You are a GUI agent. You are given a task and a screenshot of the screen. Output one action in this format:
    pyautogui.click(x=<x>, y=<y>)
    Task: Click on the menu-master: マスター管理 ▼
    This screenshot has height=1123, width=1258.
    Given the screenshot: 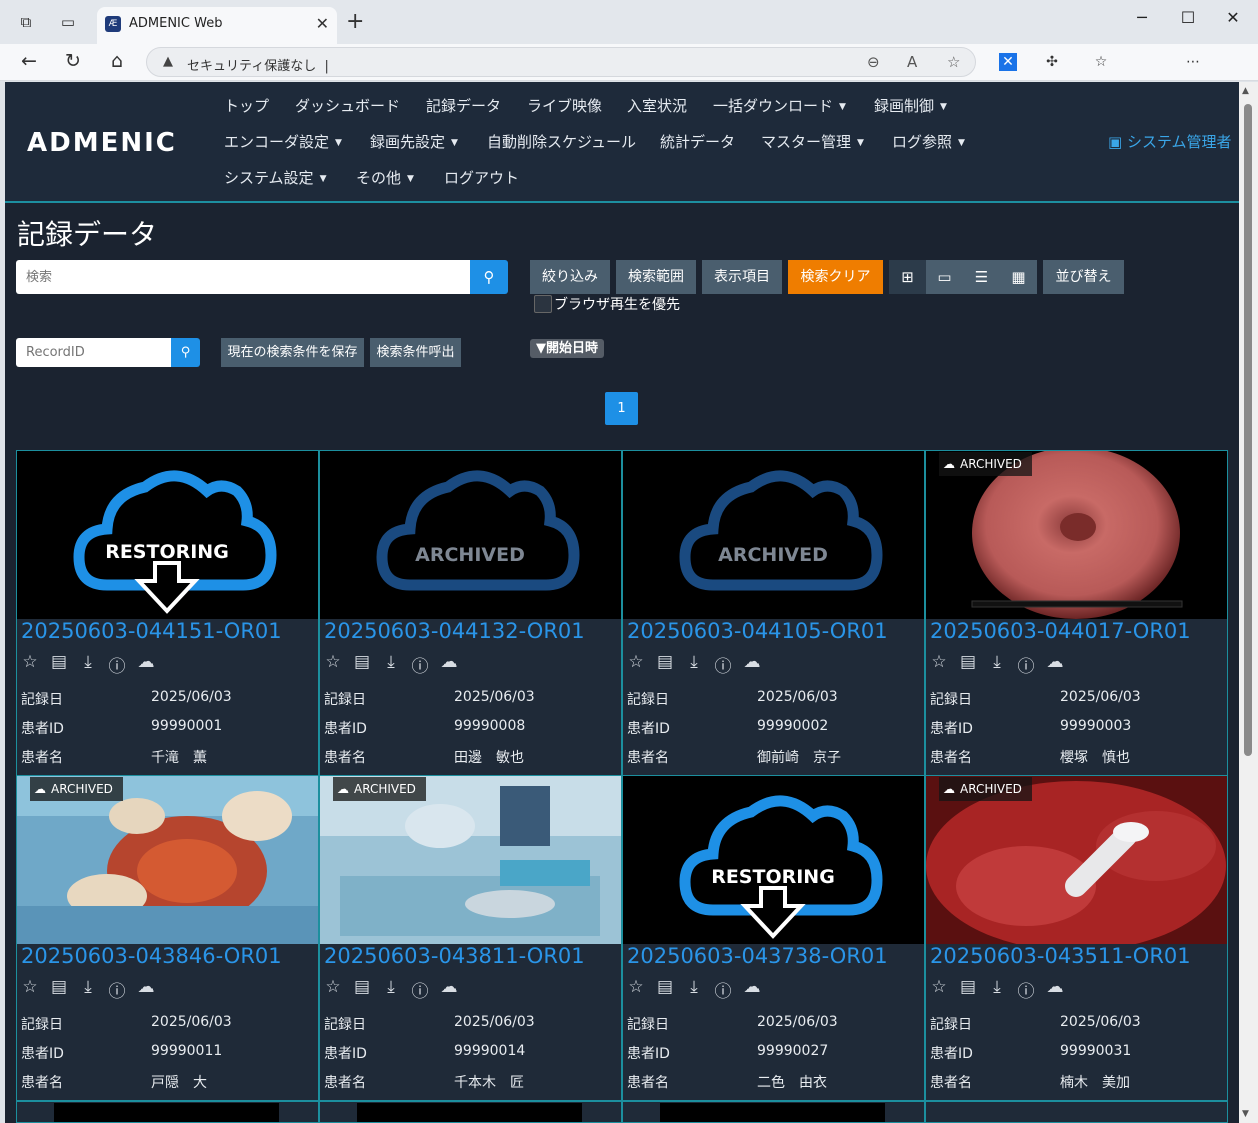 What is the action you would take?
    pyautogui.click(x=812, y=141)
    